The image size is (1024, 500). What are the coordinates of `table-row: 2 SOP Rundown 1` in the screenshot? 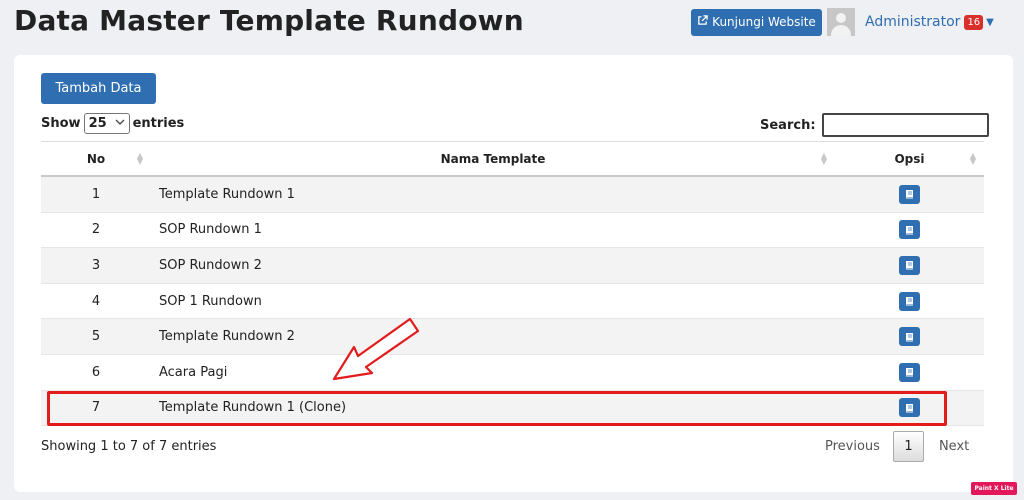 It's located at (512, 231).